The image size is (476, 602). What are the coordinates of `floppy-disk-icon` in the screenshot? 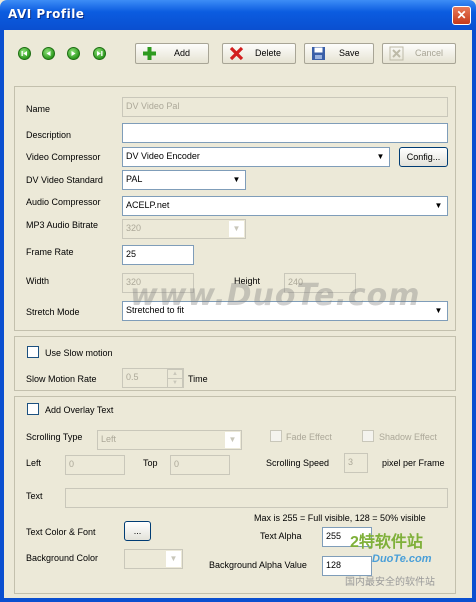 It's located at (318, 53).